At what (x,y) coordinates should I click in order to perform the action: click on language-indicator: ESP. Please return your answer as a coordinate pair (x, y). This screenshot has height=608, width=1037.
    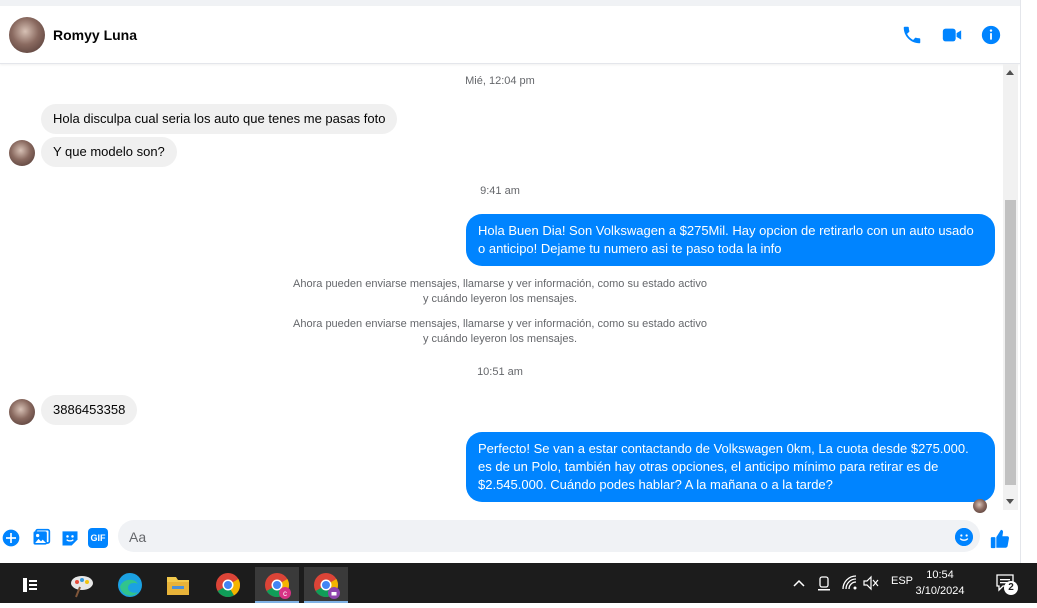
    Looking at the image, I should click on (902, 581).